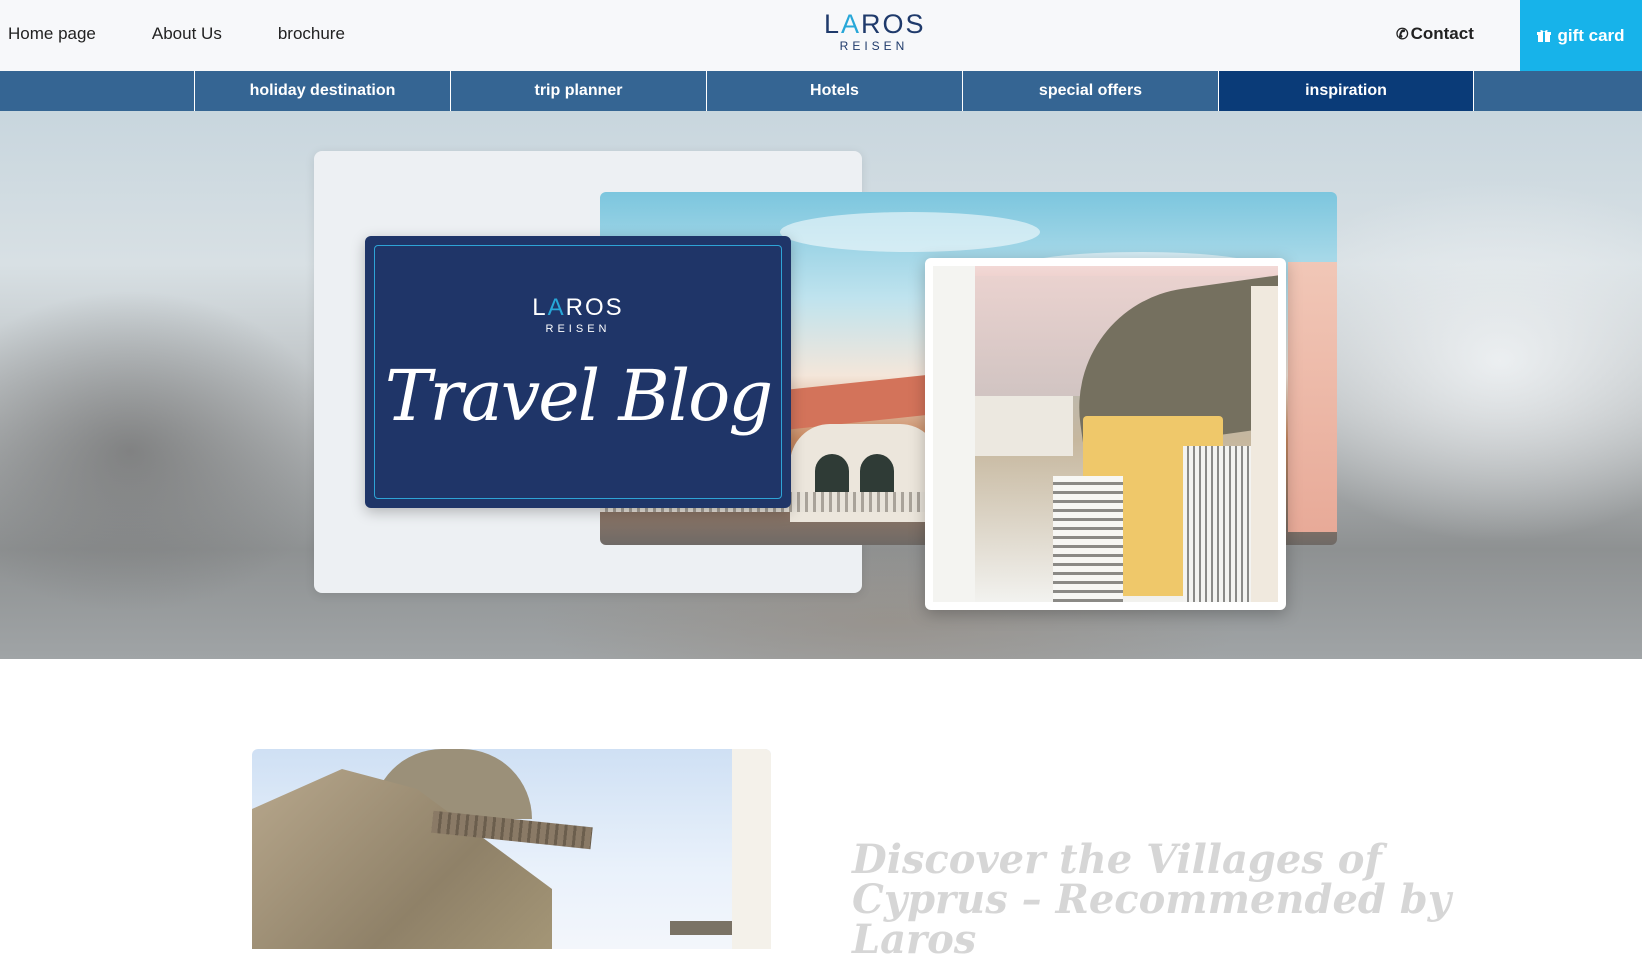 The width and height of the screenshot is (1642, 963). I want to click on hero-background-blur, so click(170, 451).